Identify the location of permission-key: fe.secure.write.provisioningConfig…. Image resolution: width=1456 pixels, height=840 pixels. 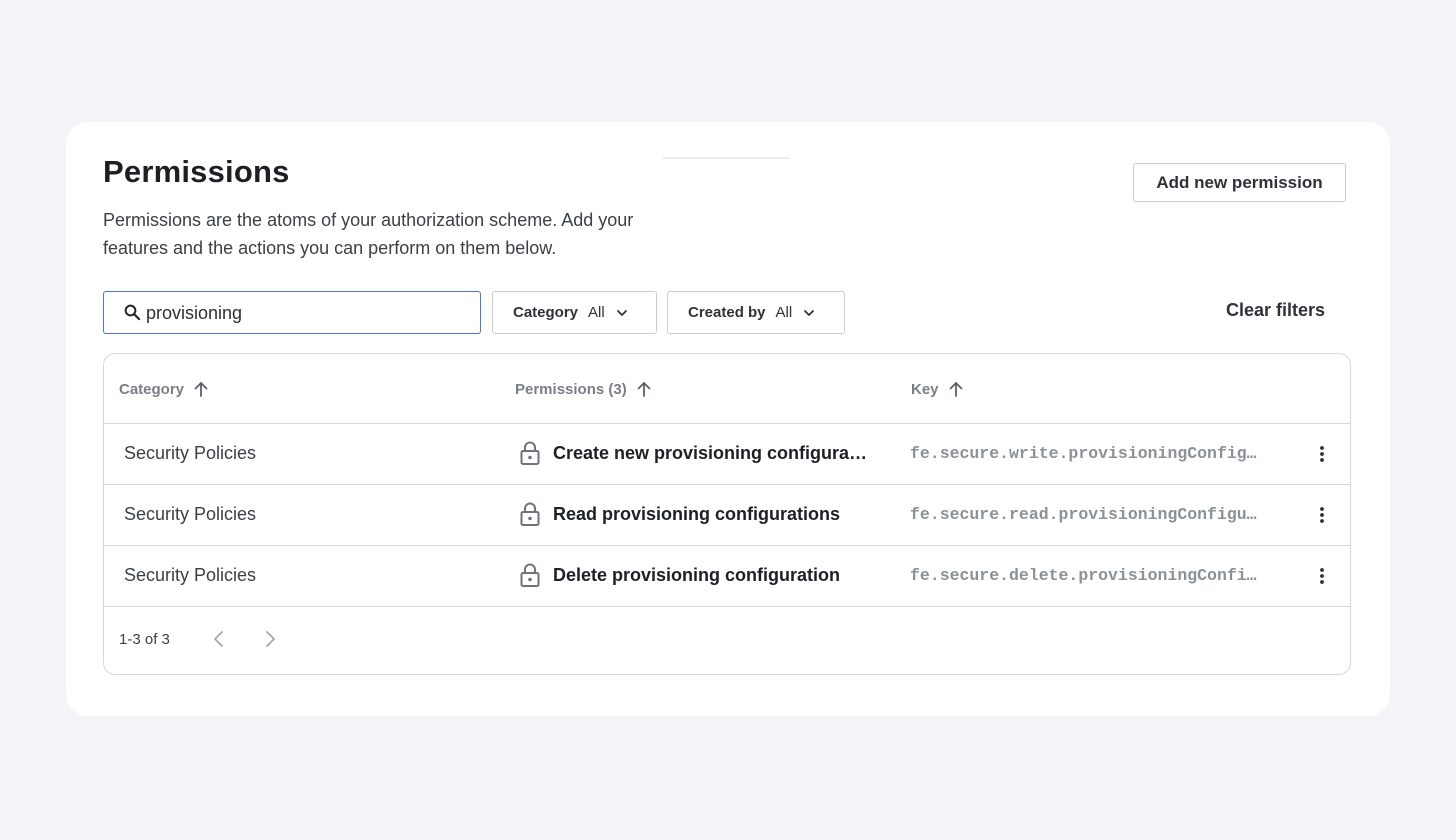
(1083, 453).